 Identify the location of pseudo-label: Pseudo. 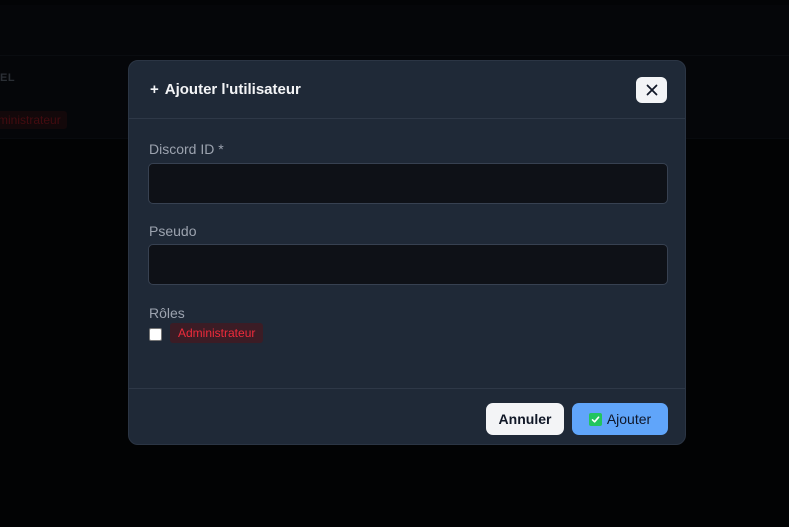
(173, 231).